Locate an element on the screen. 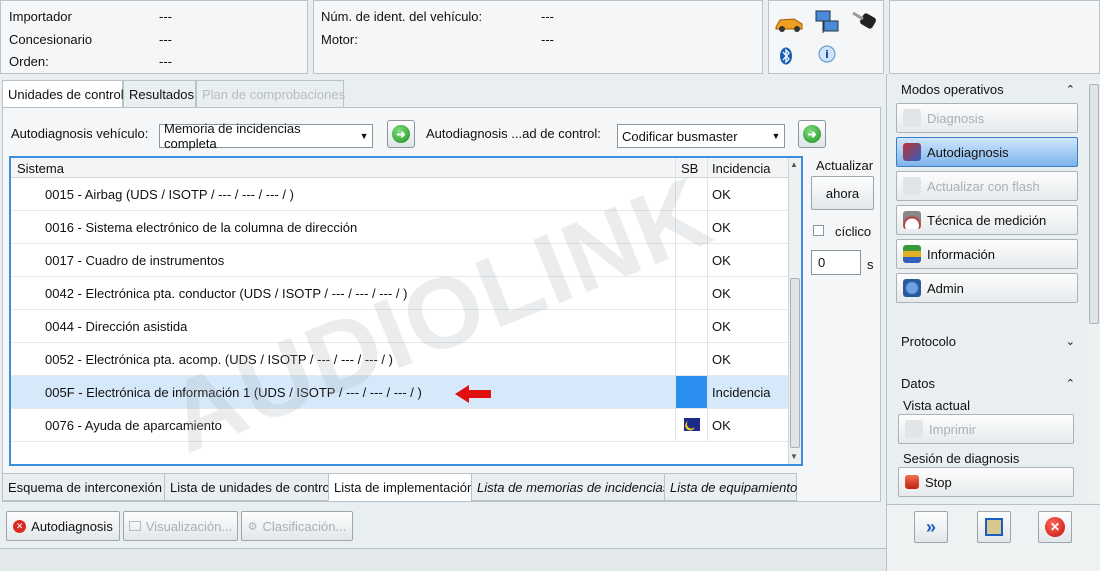 This screenshot has height=571, width=1100. button-label: Autodiagnosis is located at coordinates (72, 526).